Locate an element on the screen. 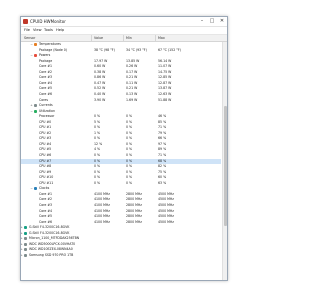 The width and height of the screenshot is (320, 296). tree-row: Core #4 4100 MHz 2800 MHz 4500 MHz is located at coordinates (121, 211).